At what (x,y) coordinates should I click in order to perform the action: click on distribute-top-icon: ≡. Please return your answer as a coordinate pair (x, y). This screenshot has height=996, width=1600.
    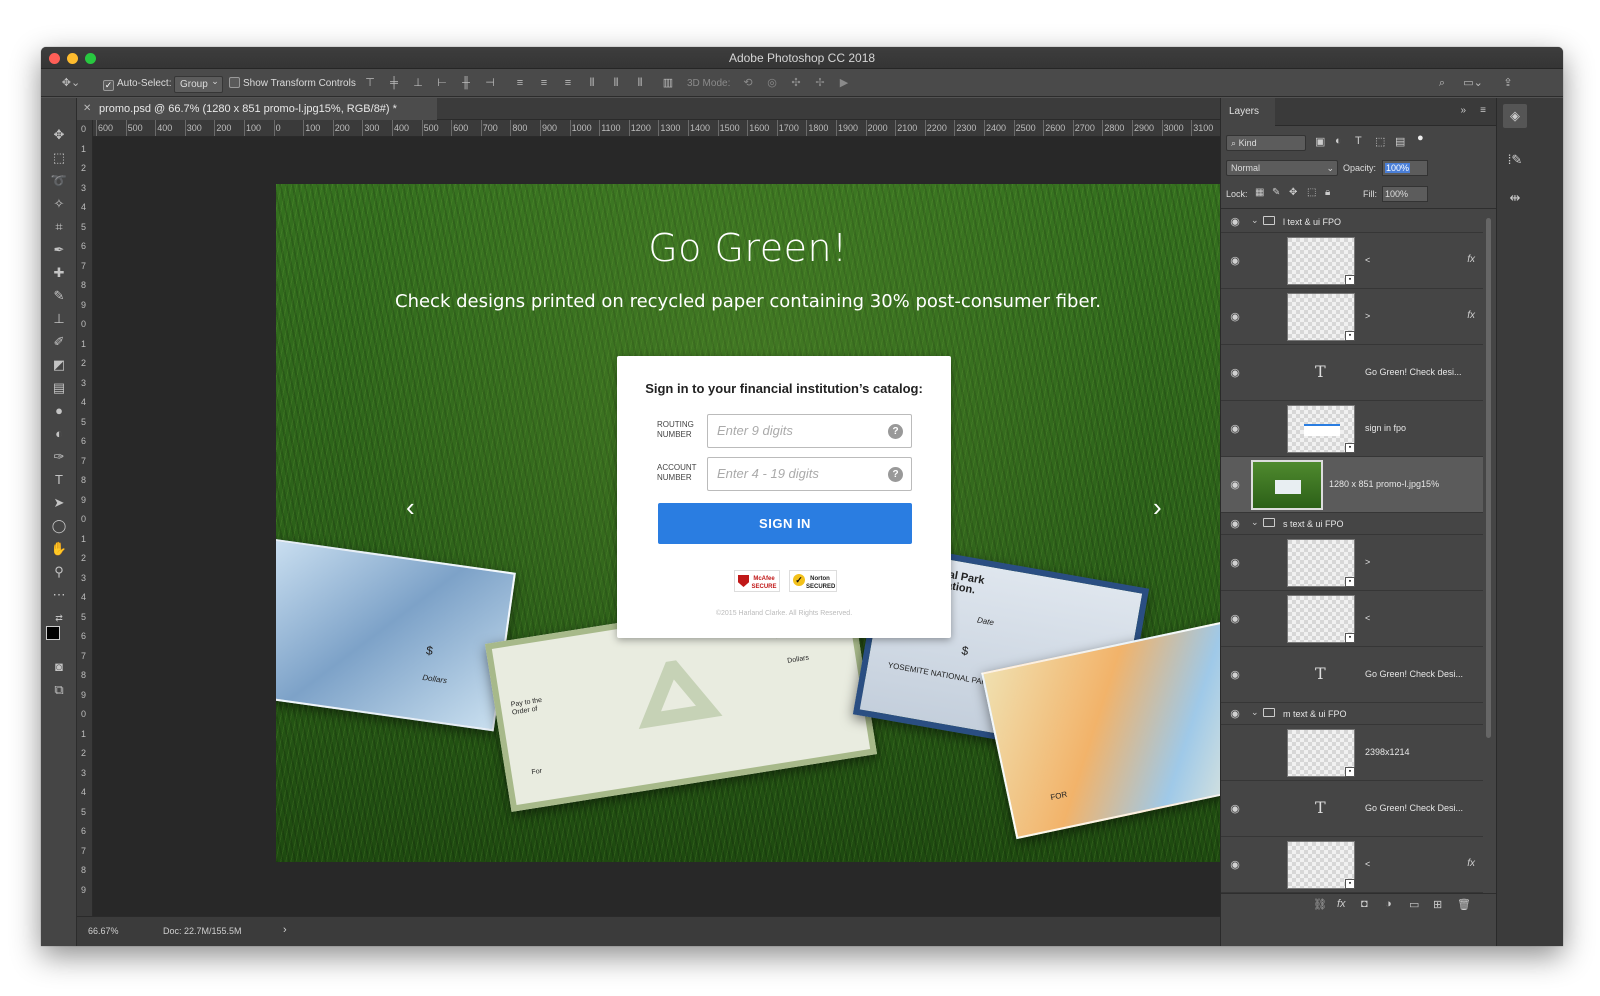
    Looking at the image, I should click on (520, 83).